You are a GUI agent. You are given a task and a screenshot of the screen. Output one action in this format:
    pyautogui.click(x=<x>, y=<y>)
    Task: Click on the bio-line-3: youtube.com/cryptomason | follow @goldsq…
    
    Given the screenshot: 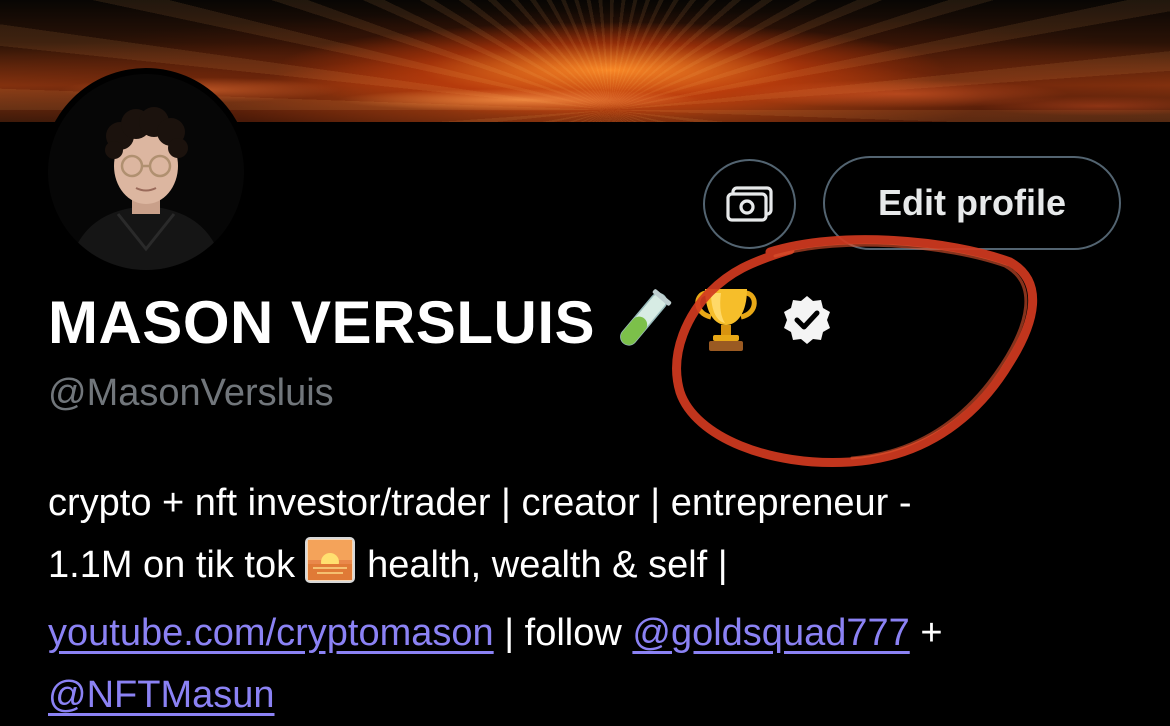 What is the action you would take?
    pyautogui.click(x=598, y=633)
    